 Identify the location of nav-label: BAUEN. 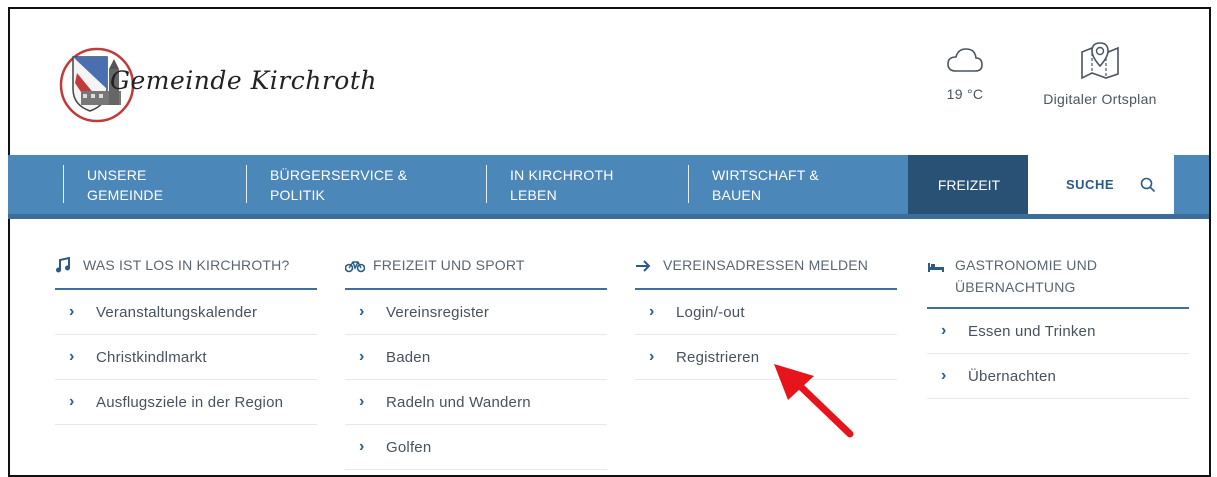
(737, 194).